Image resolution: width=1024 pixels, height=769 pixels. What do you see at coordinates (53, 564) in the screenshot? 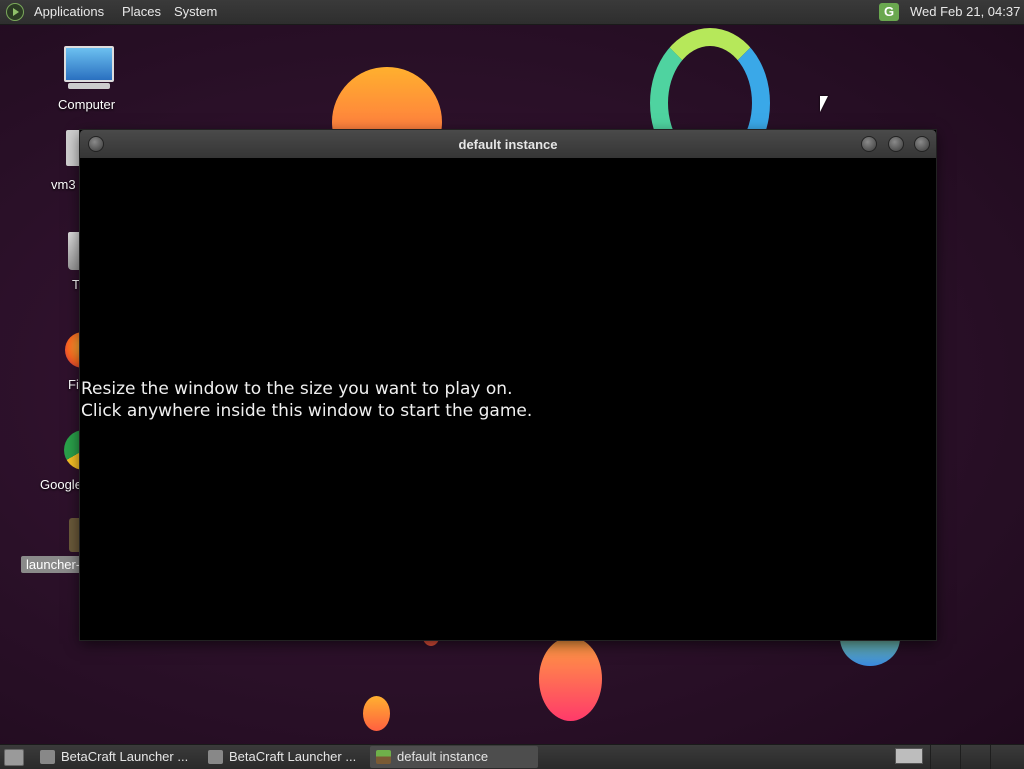
I see `desktop-icon-label: launcher-` at bounding box center [53, 564].